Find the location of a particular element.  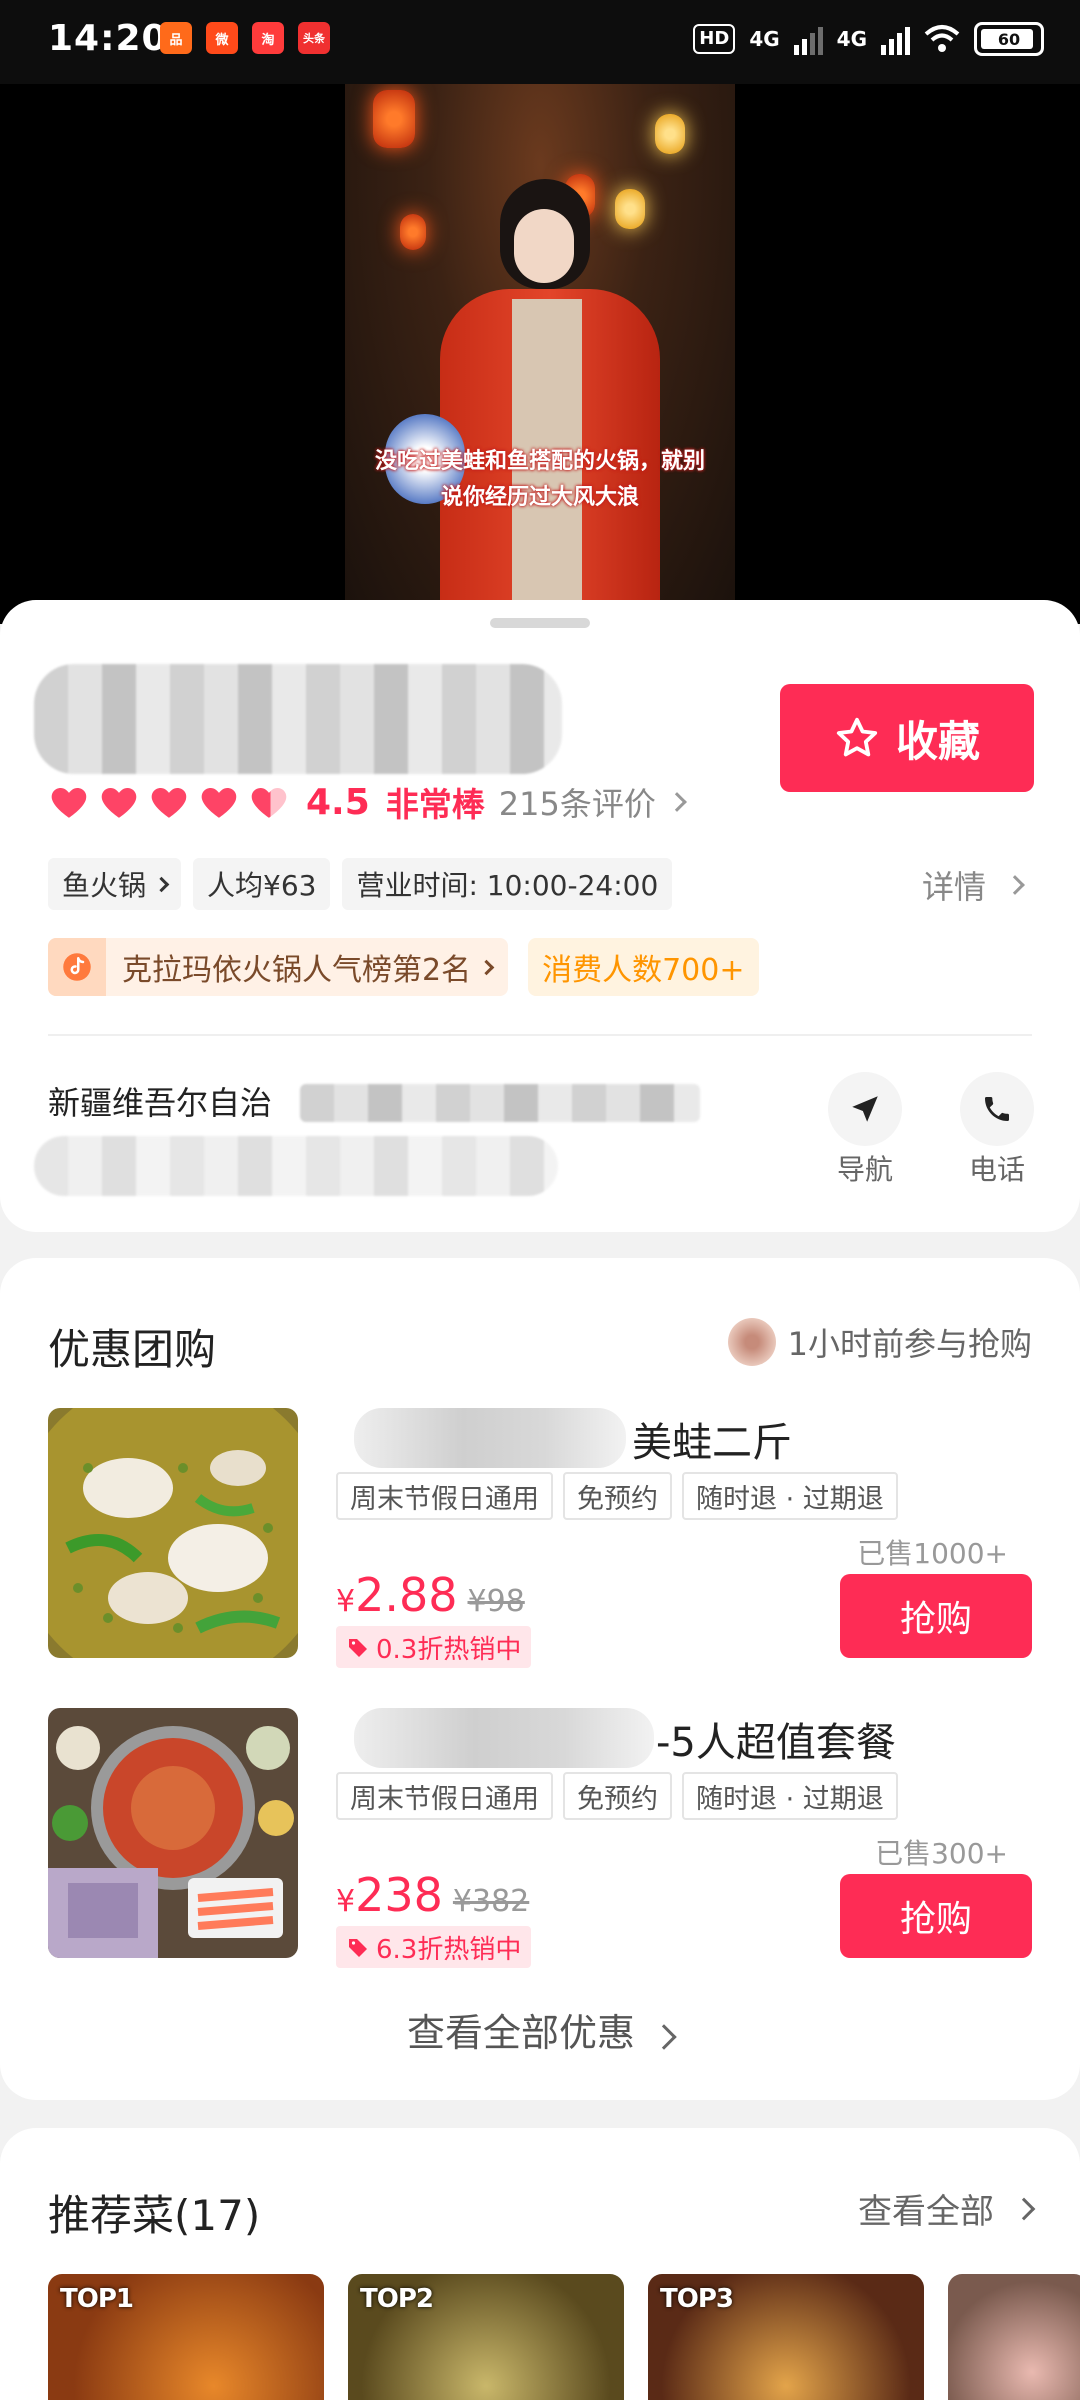

dish-card: TOP2 is located at coordinates (486, 2337).